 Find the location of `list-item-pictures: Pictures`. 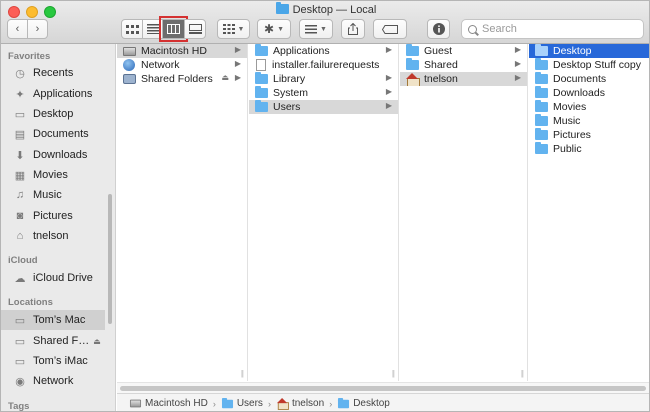

list-item-pictures: Pictures is located at coordinates (589, 135).